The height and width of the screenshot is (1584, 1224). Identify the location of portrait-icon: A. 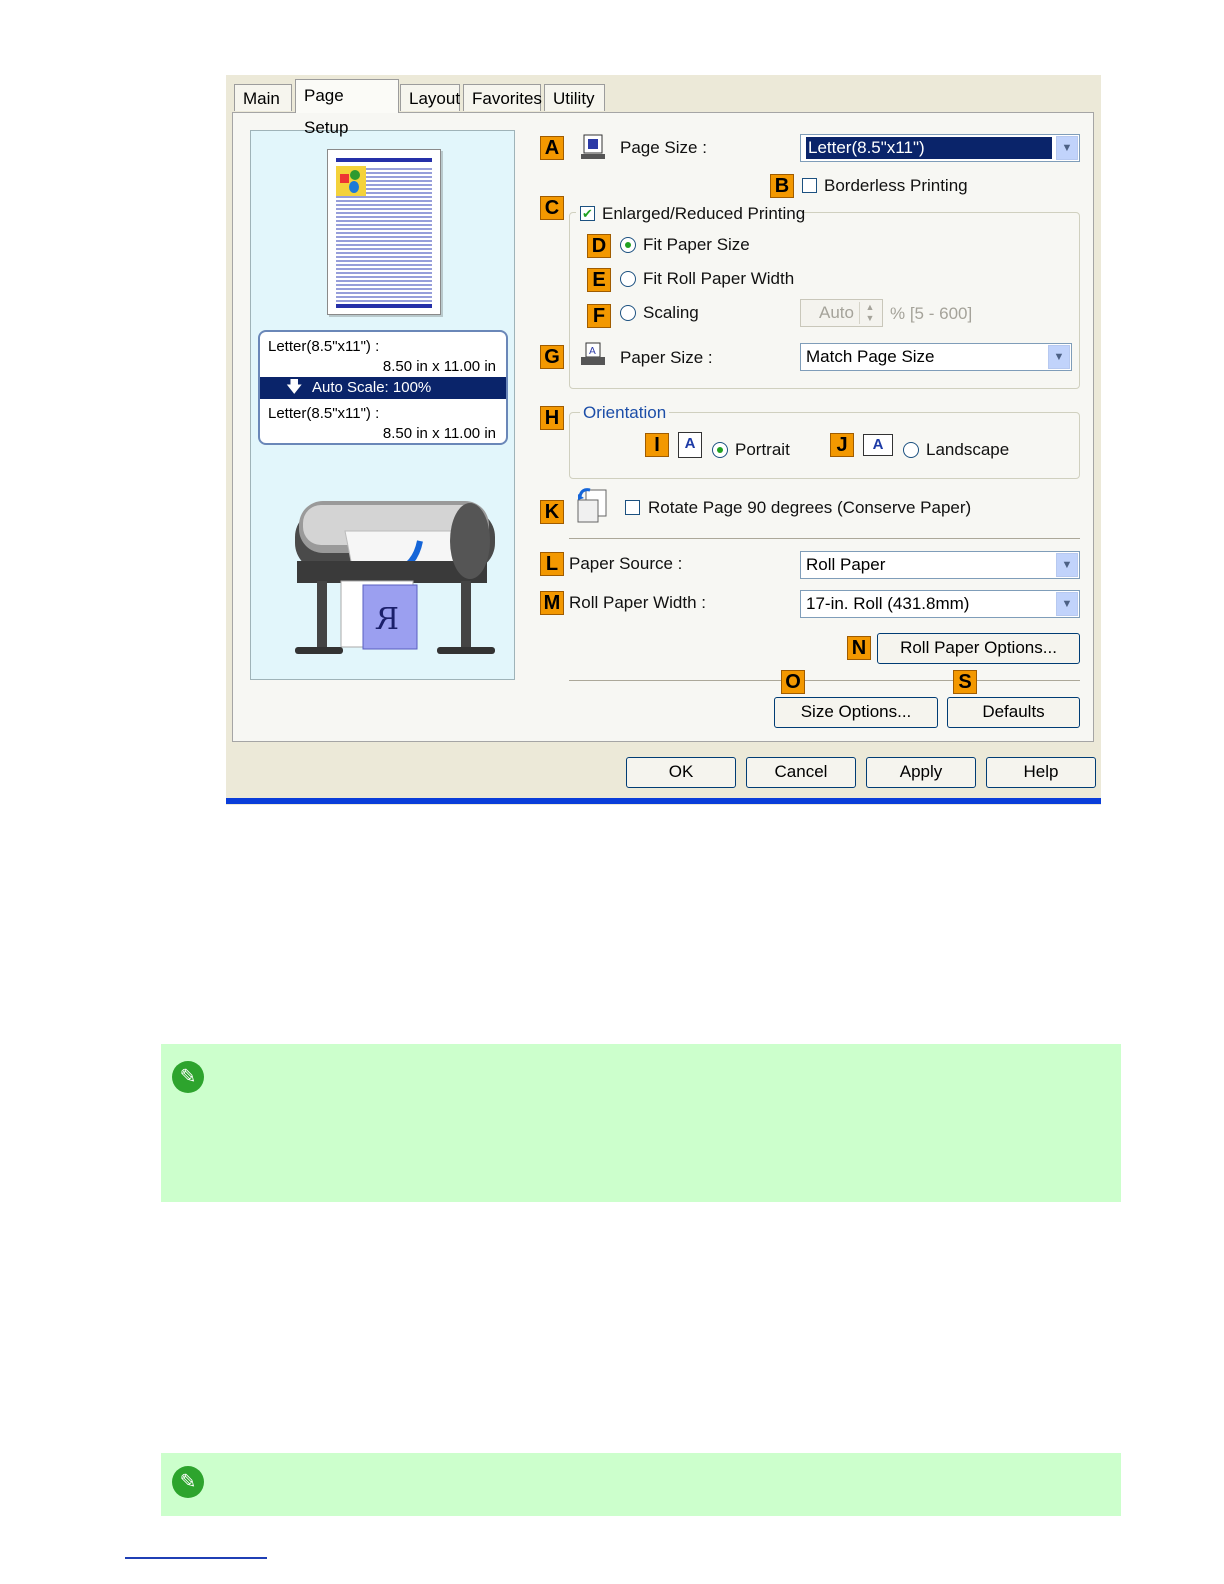
(690, 445).